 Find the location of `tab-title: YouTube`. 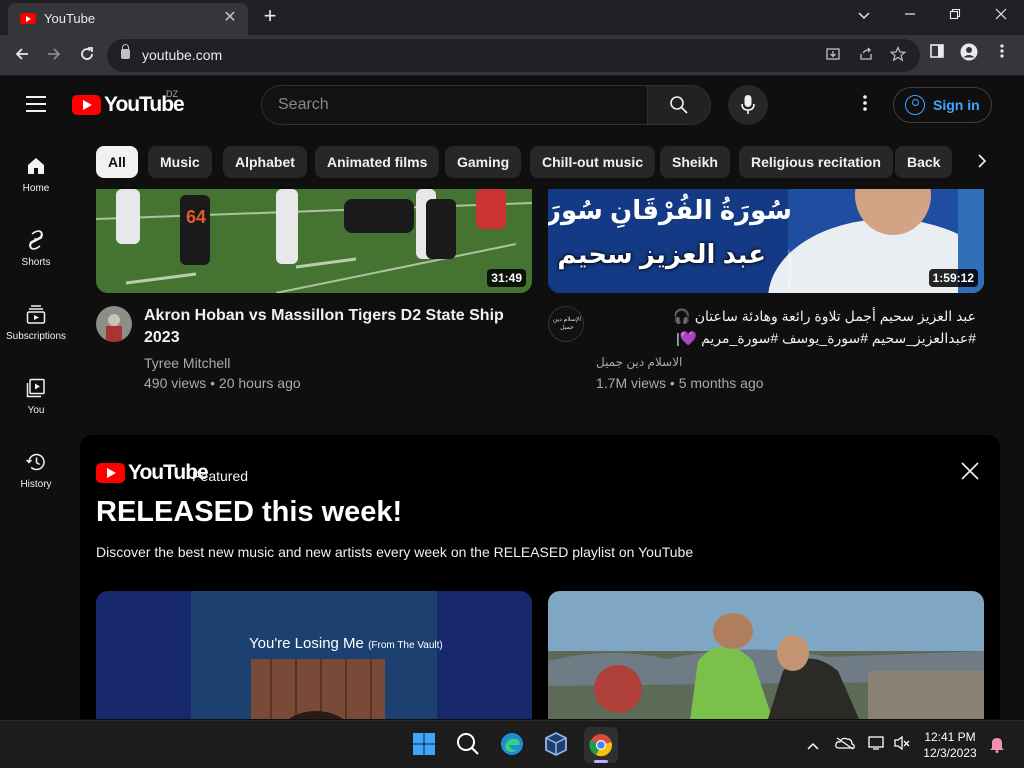

tab-title: YouTube is located at coordinates (70, 18).